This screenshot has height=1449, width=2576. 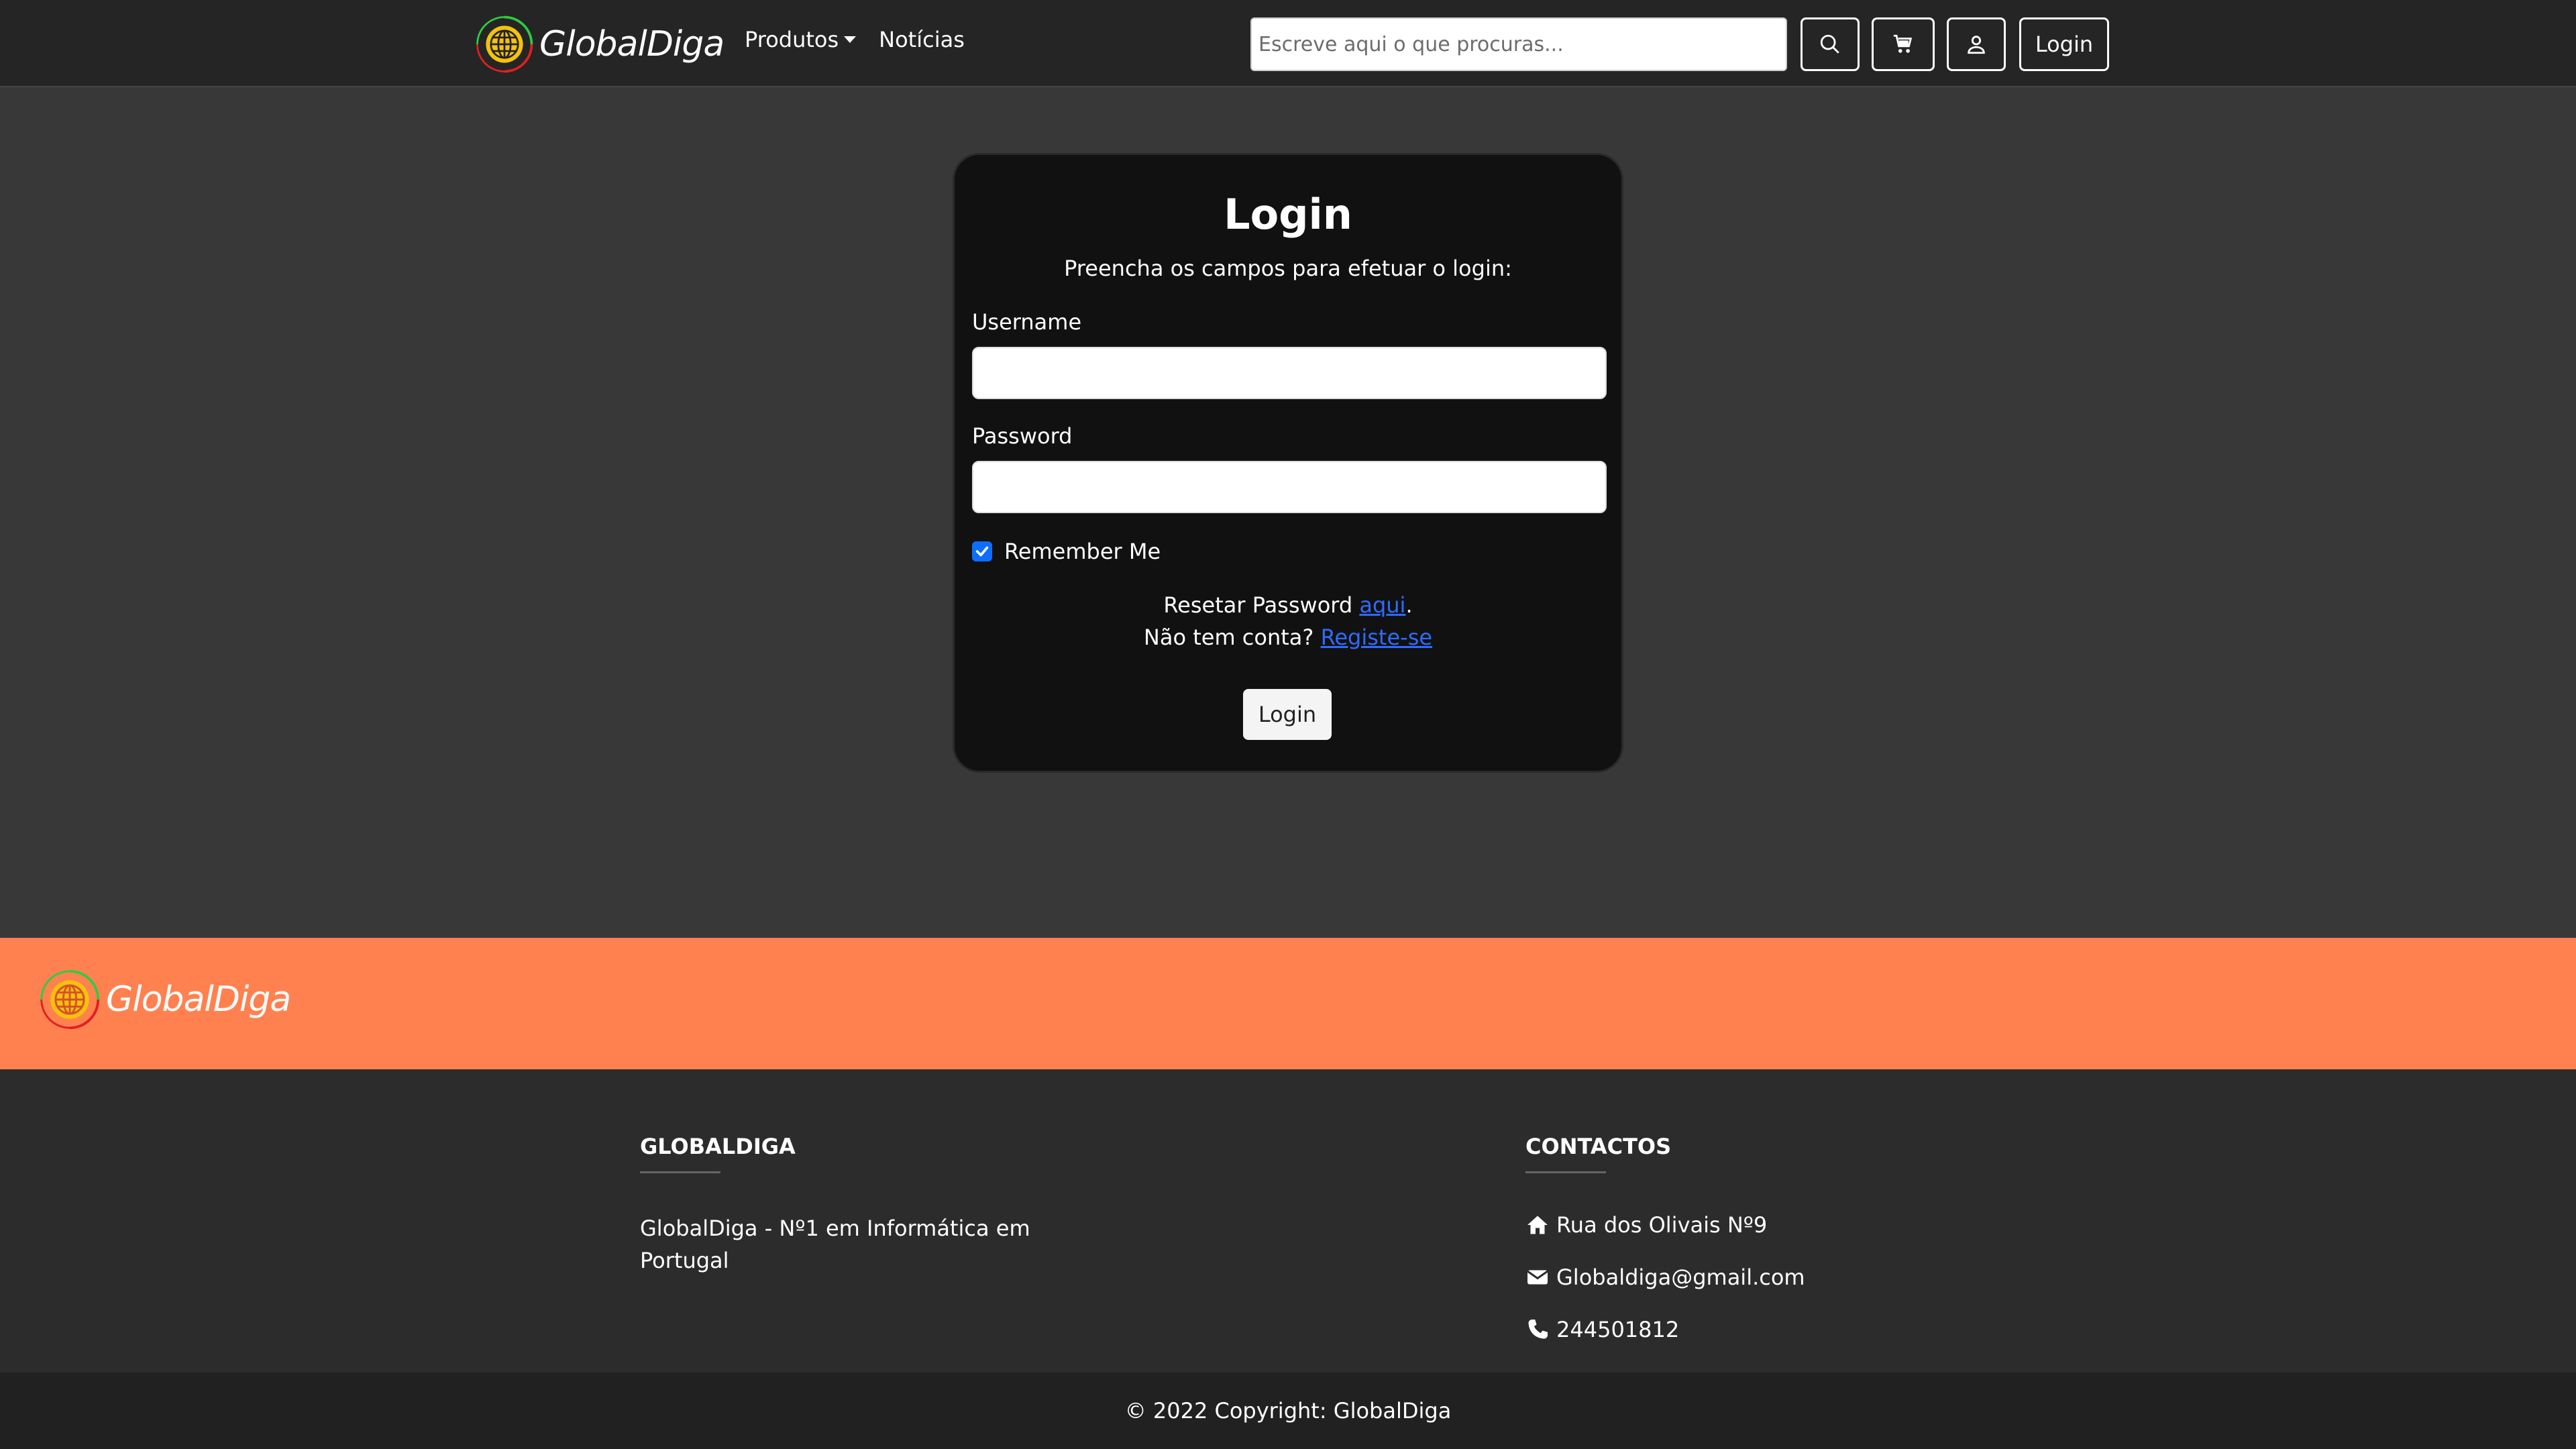 I want to click on phone-icon, so click(x=1538, y=1329).